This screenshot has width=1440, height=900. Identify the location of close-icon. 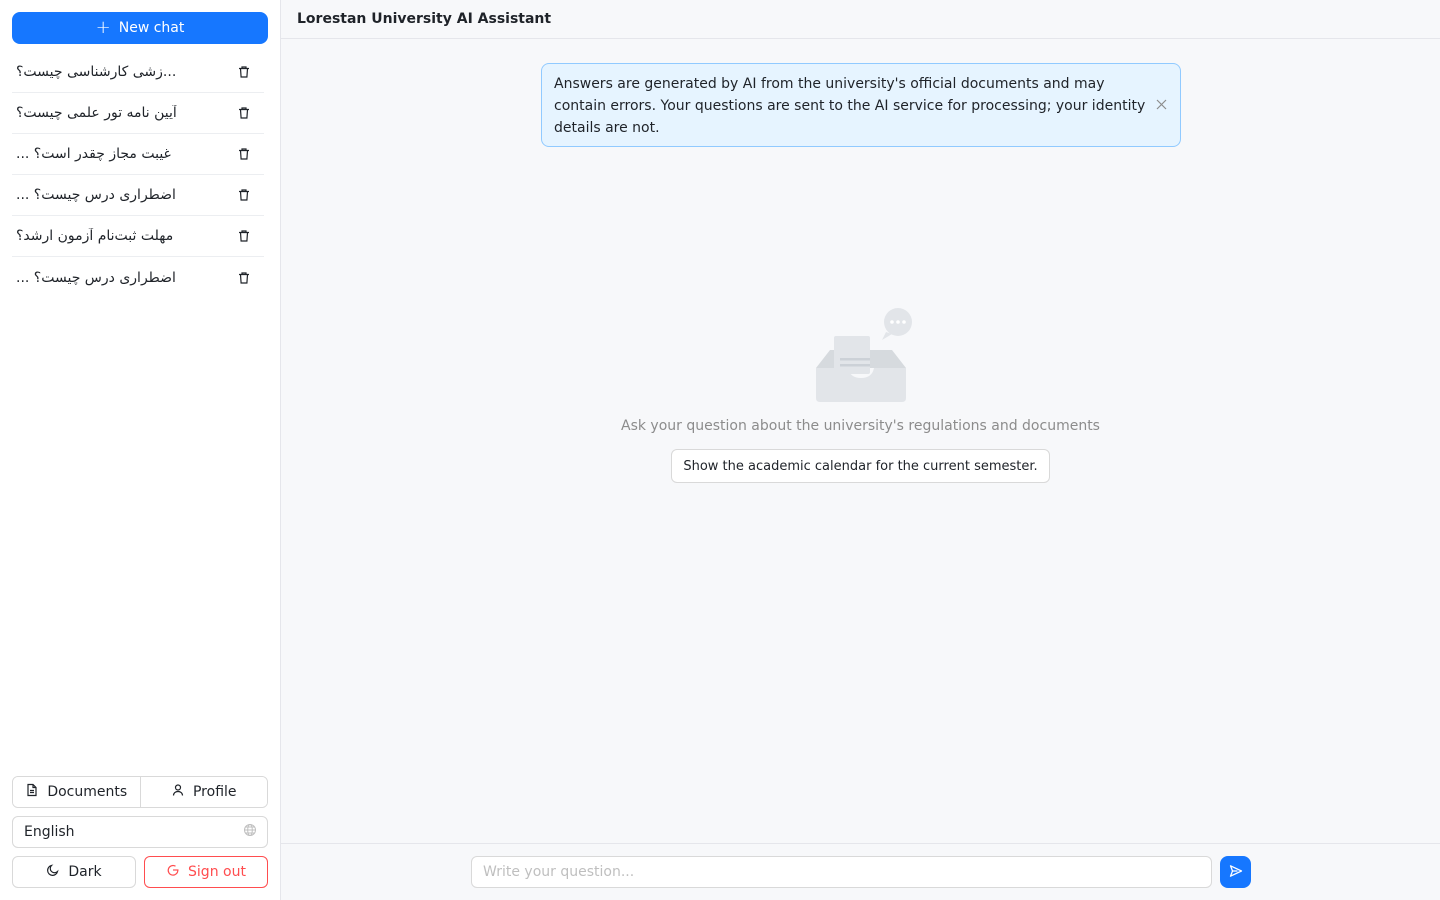
(1161, 104).